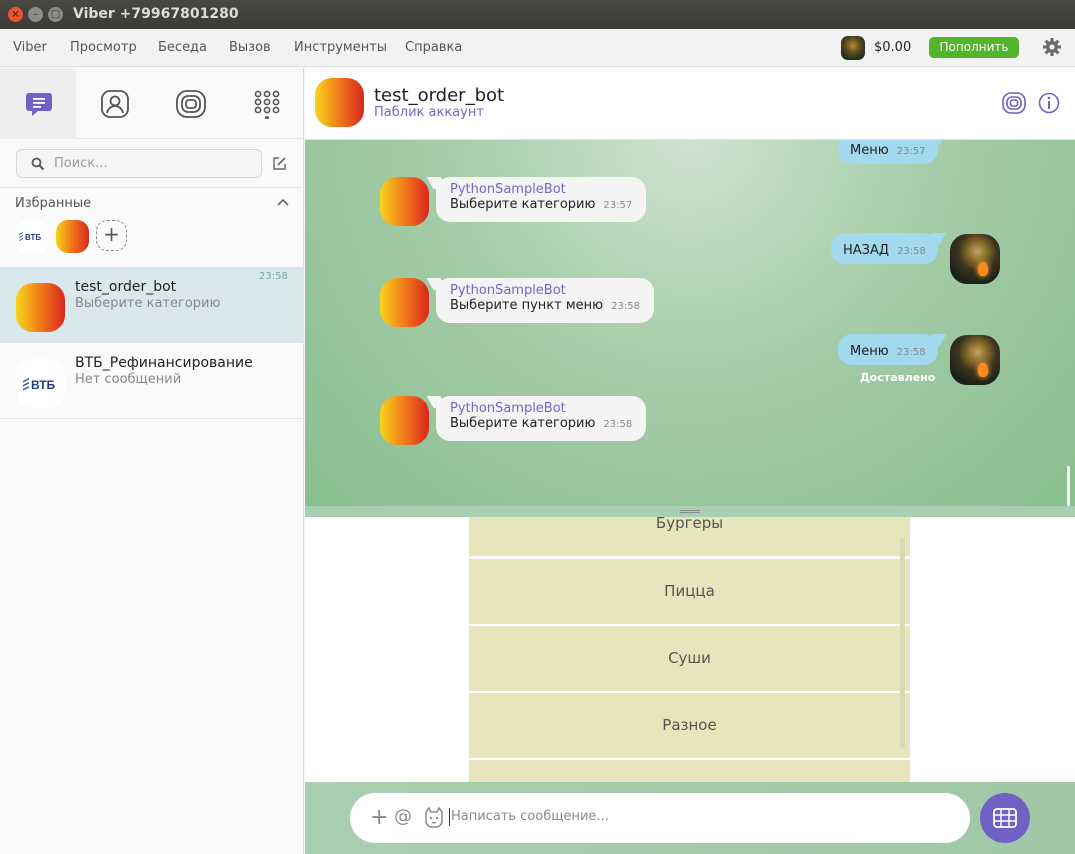 The height and width of the screenshot is (854, 1075). I want to click on mention-at-icon: @, so click(403, 816).